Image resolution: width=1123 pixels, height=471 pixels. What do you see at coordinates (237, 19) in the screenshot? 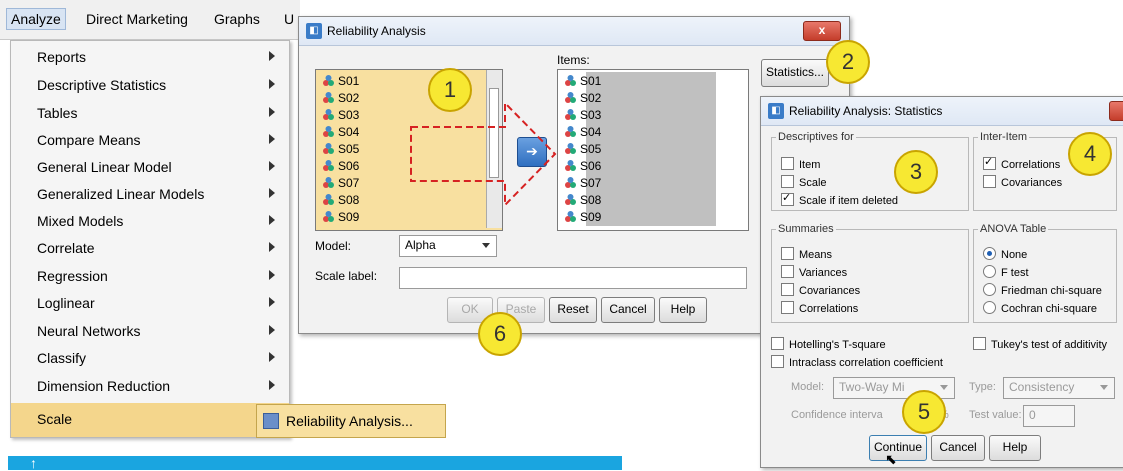
I see `menu-graphs: Graphs` at bounding box center [237, 19].